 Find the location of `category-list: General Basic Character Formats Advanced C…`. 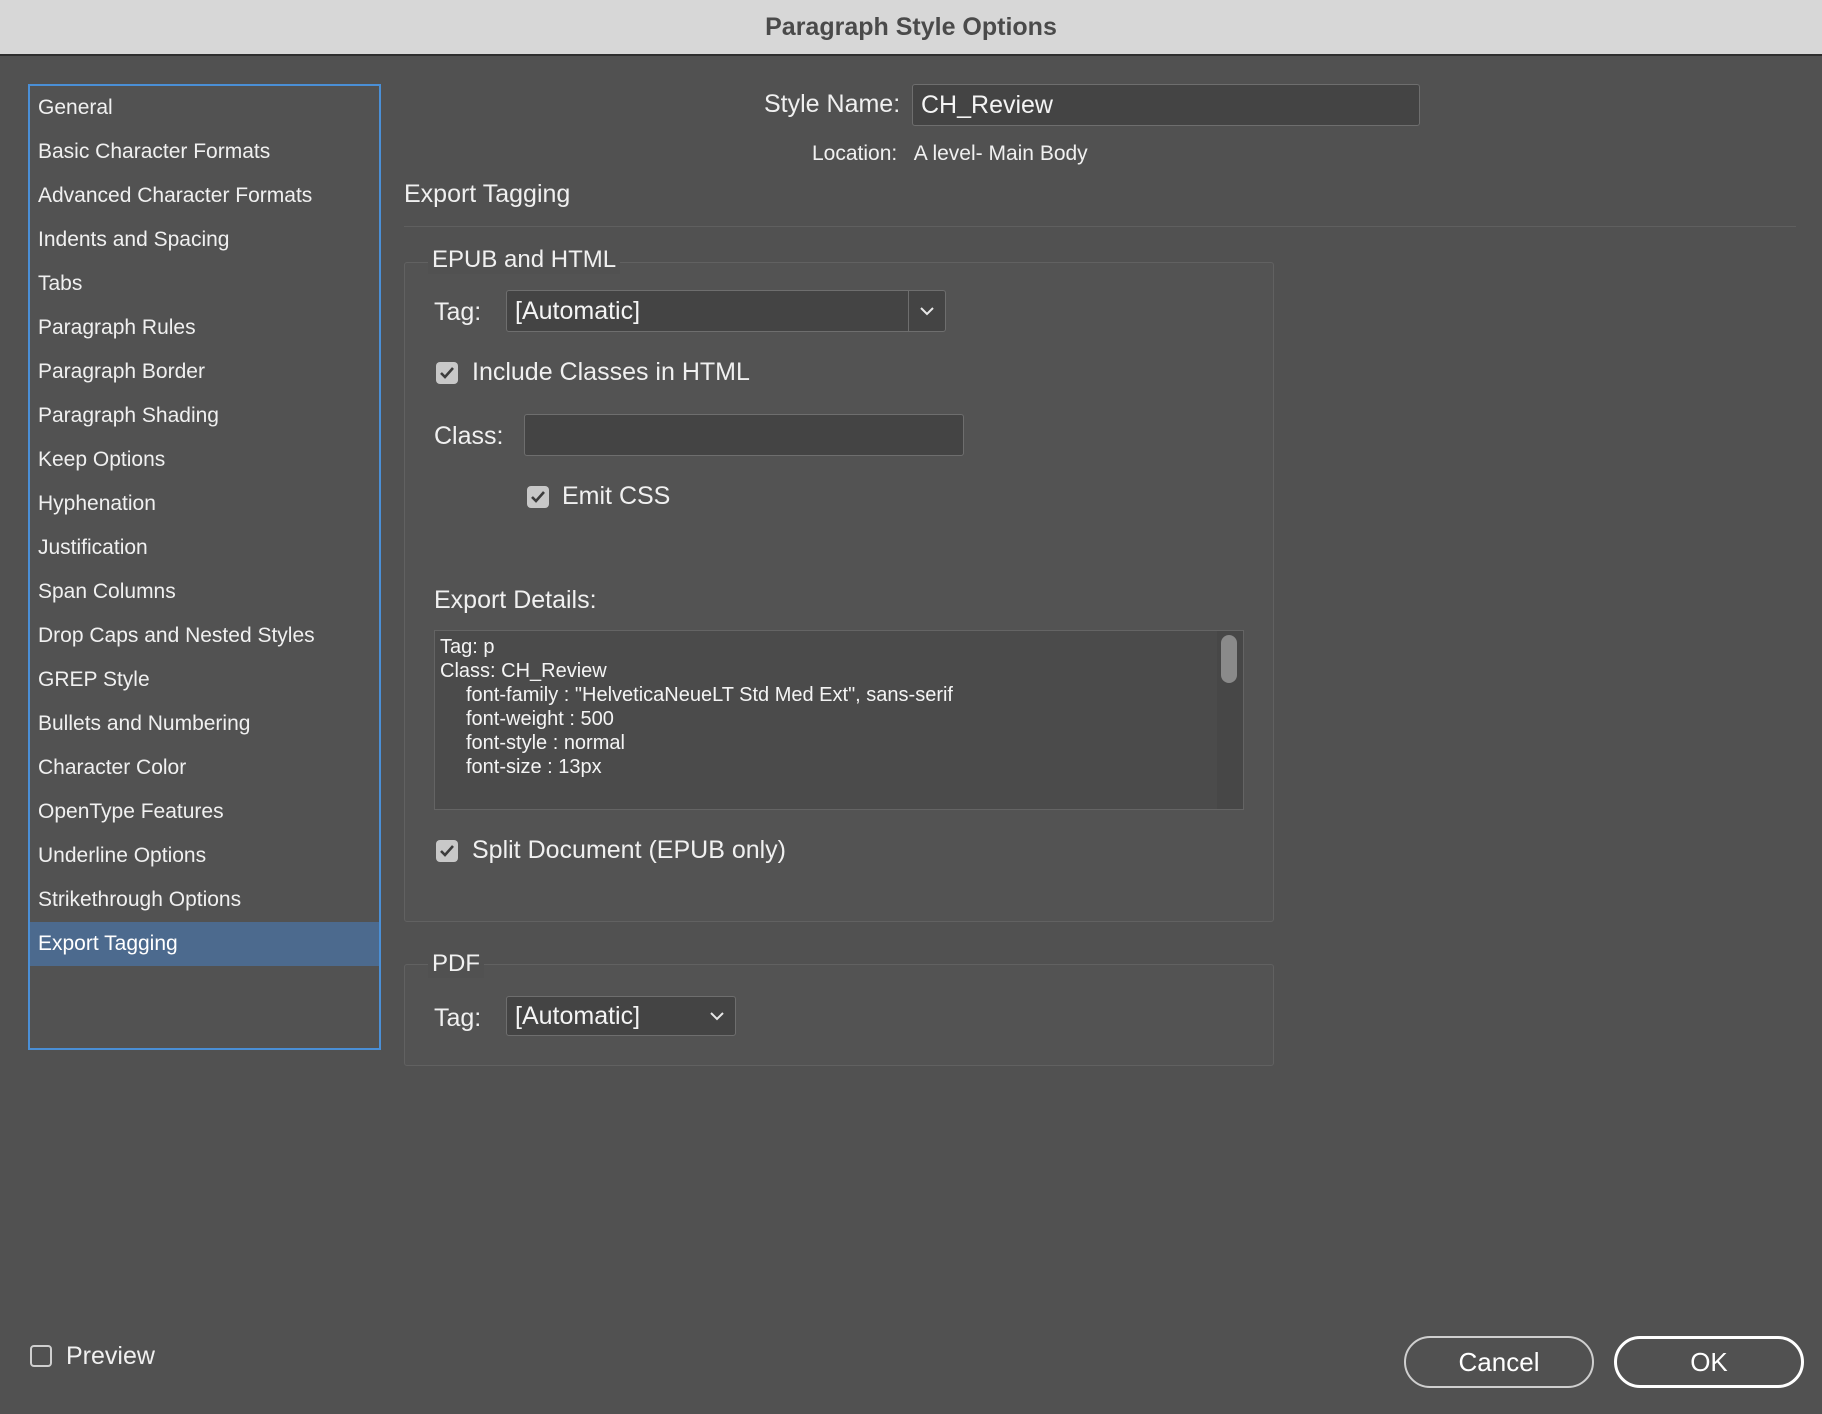

category-list: General Basic Character Formats Advanced C… is located at coordinates (204, 567).